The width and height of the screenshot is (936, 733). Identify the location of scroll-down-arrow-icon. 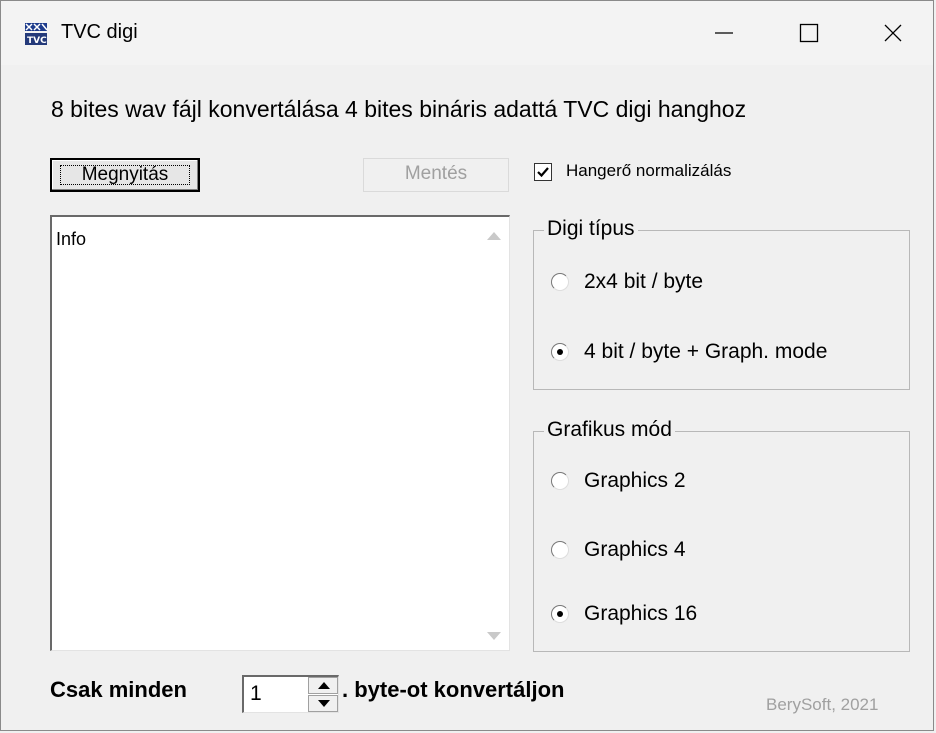
(494, 636).